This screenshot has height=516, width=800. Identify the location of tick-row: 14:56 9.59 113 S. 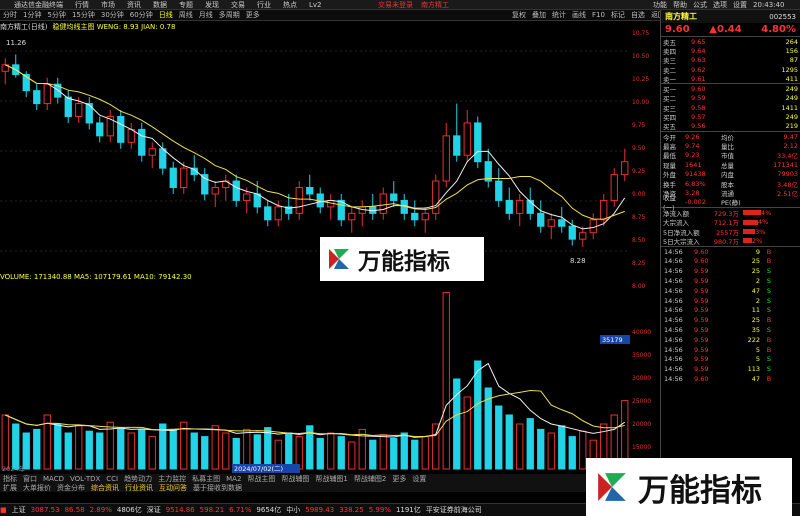
(730, 369).